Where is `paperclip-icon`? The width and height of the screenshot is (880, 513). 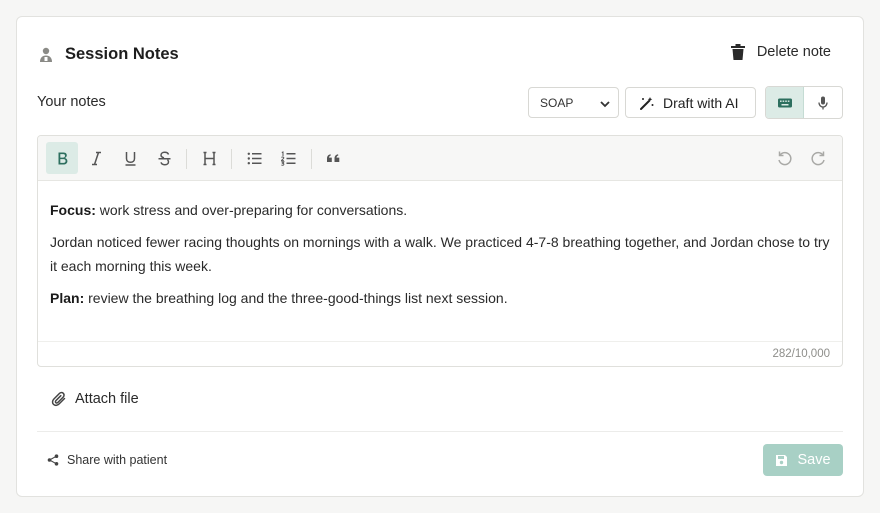
paperclip-icon is located at coordinates (59, 399).